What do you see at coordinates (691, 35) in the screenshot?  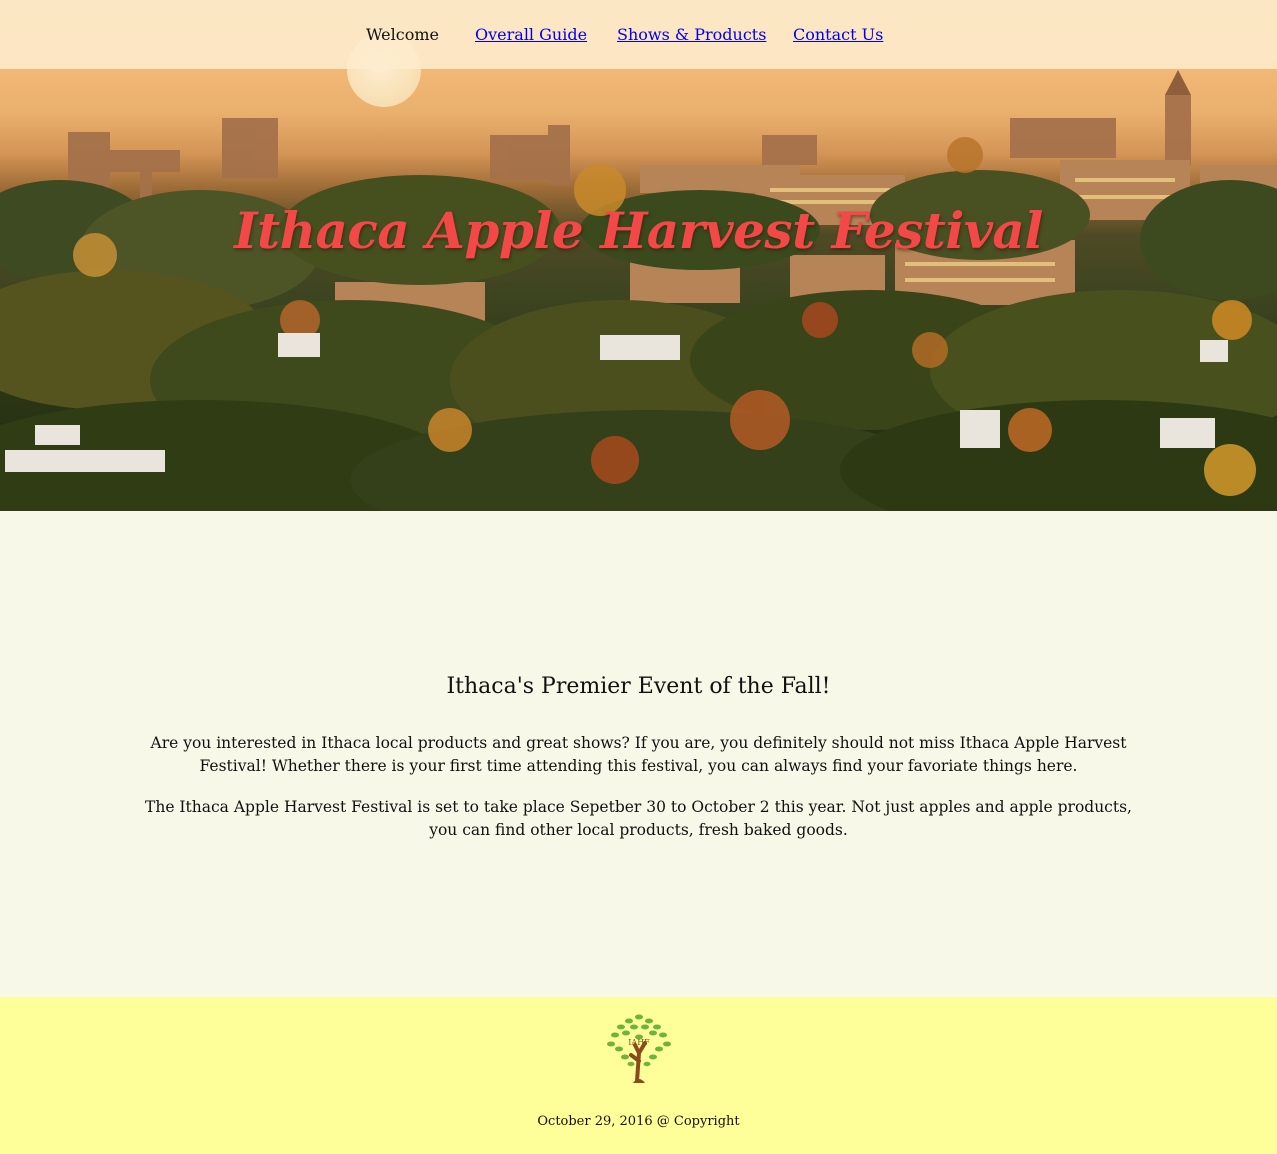 I see `nav-link-shows-products: Shows & Products` at bounding box center [691, 35].